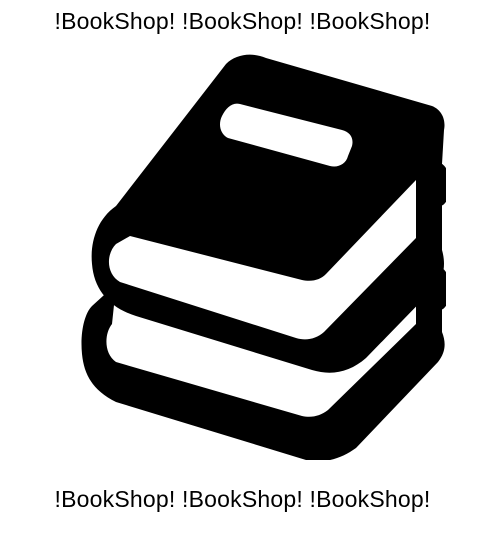 The image size is (485, 533). Describe the element at coordinates (439, 288) in the screenshot. I see `spine-bump-bottom` at that location.